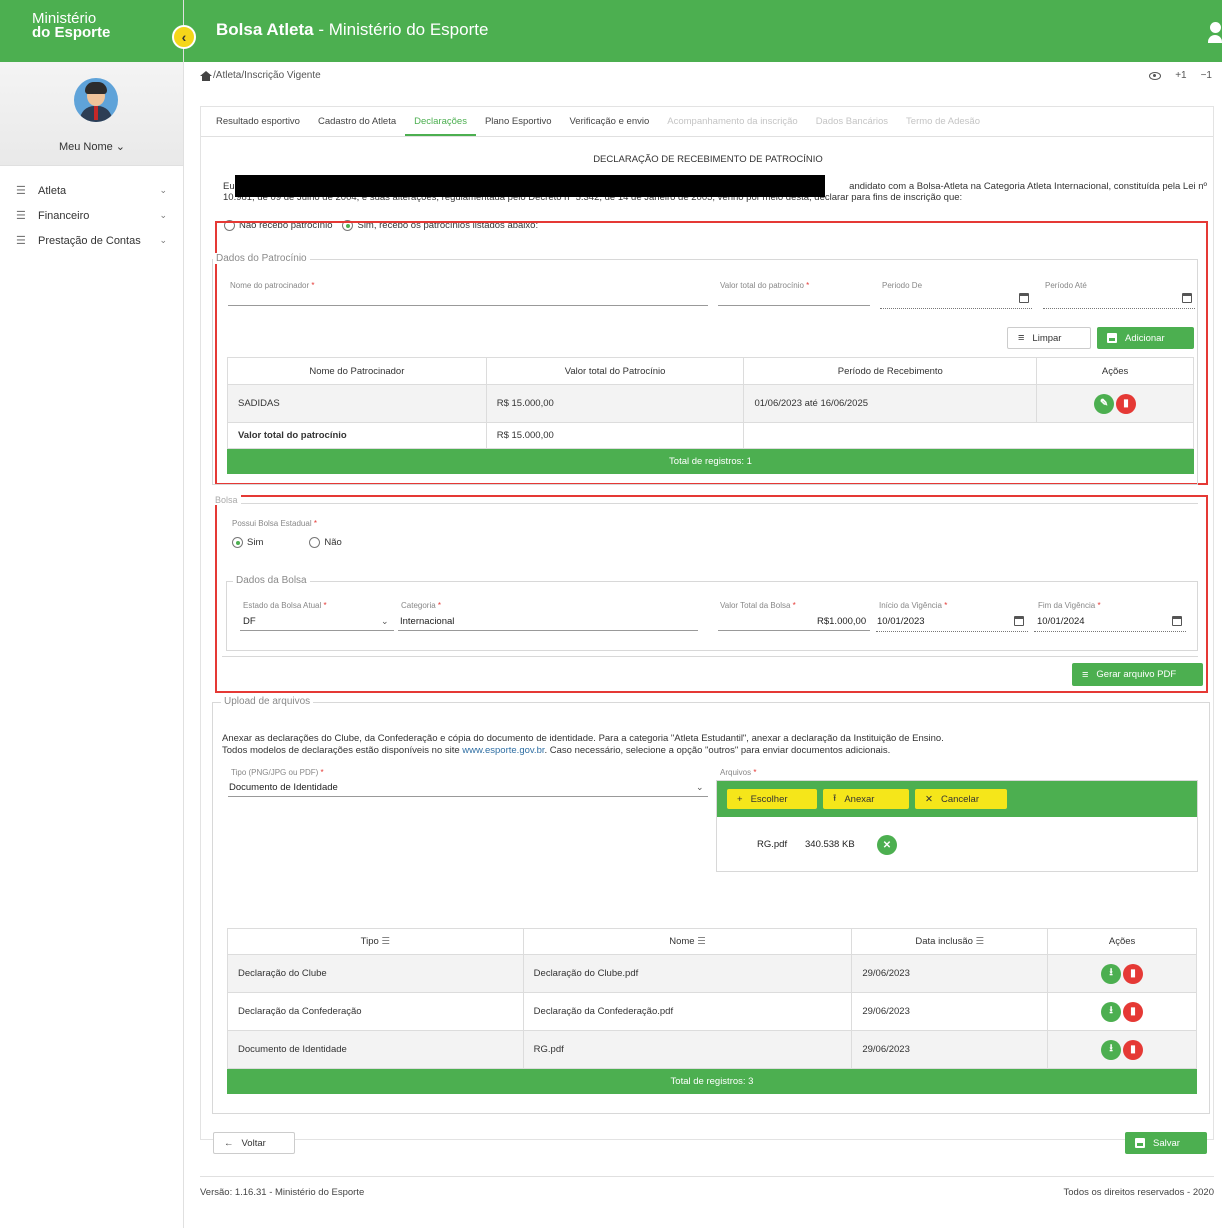 The width and height of the screenshot is (1222, 1228). What do you see at coordinates (1215, 33) in the screenshot?
I see `user-icon` at bounding box center [1215, 33].